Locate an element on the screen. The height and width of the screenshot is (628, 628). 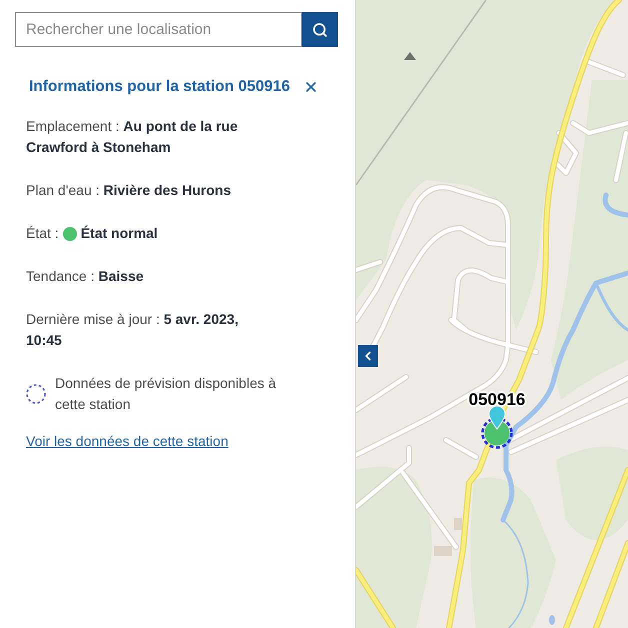
search-field: Rechercher une localisation is located at coordinates (158, 29).